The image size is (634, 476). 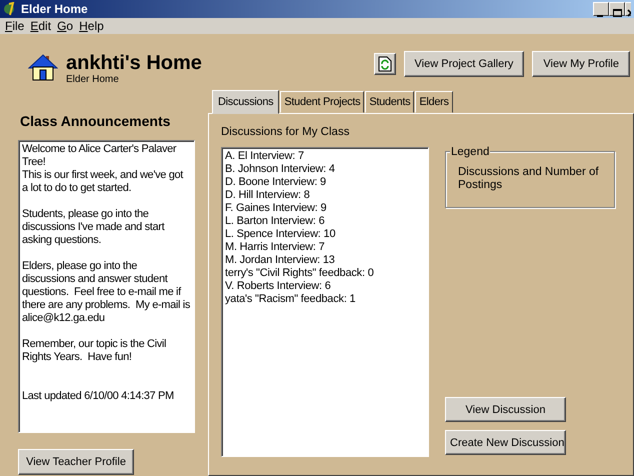 I want to click on list-item: V. Roberts Interview: 6, so click(x=325, y=287).